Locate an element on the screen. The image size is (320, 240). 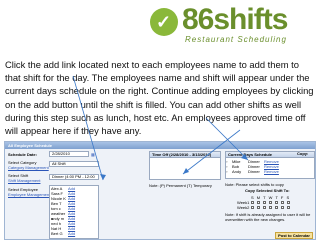
logo-name: 86shifts is located at coordinates (235, 19).